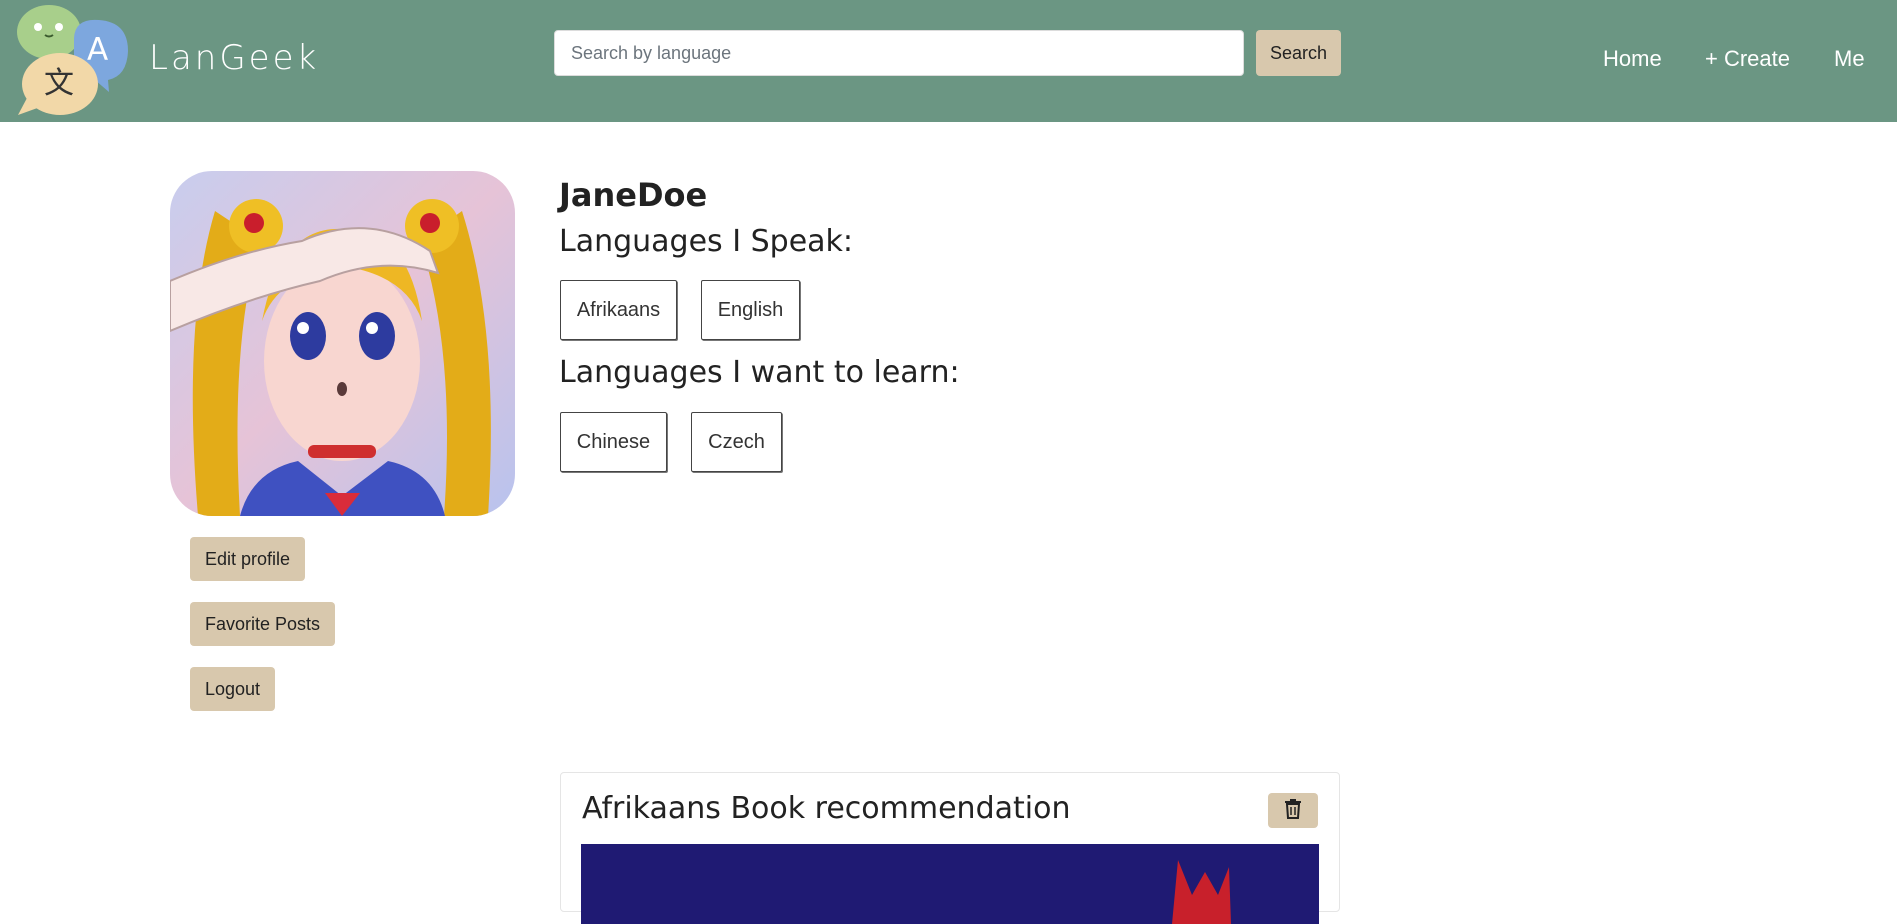 Image resolution: width=1897 pixels, height=924 pixels. What do you see at coordinates (1849, 59) in the screenshot?
I see `nav-me-link: Me` at bounding box center [1849, 59].